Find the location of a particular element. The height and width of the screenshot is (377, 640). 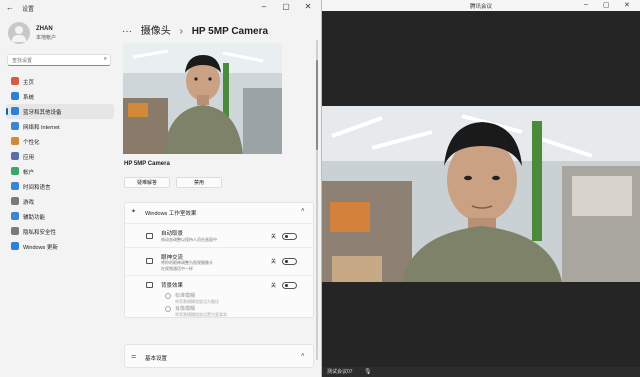

user-account-type: 本地帐户 is located at coordinates (46, 38).